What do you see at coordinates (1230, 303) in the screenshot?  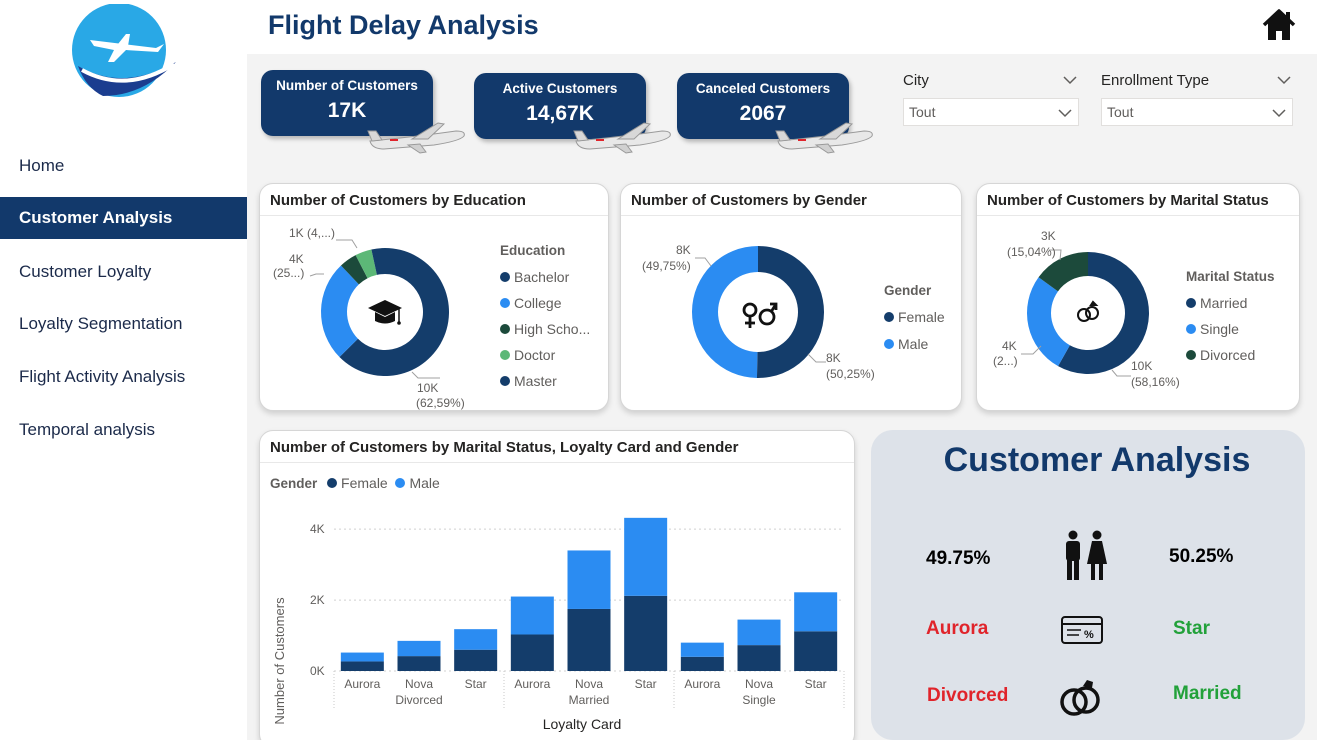 I see `legend-item: Married` at bounding box center [1230, 303].